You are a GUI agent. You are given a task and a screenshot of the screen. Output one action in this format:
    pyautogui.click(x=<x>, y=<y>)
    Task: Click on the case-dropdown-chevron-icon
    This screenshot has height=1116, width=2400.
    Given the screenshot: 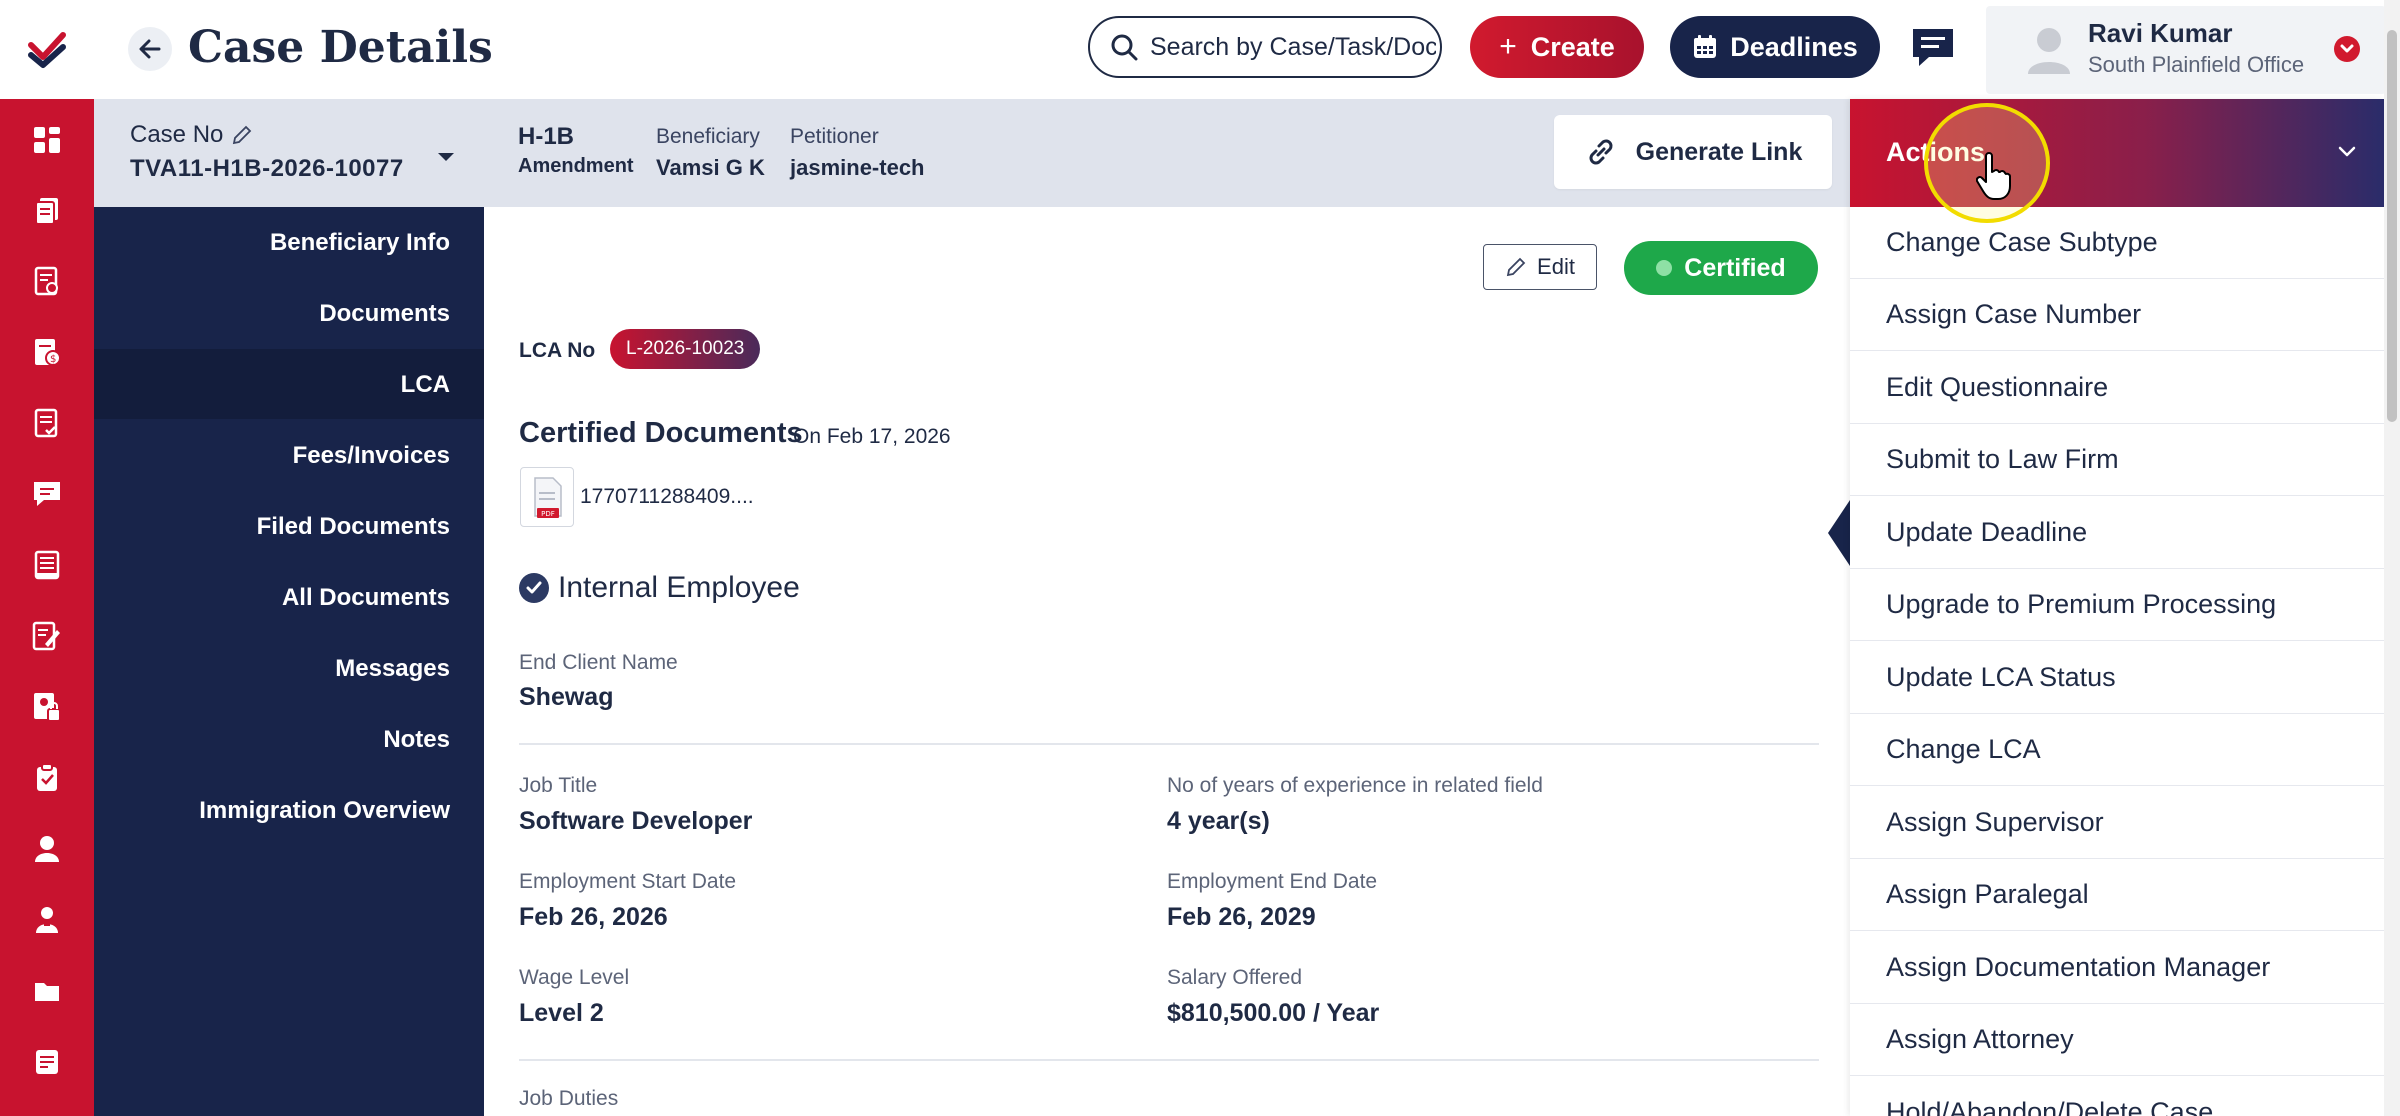 What is the action you would take?
    pyautogui.click(x=446, y=157)
    